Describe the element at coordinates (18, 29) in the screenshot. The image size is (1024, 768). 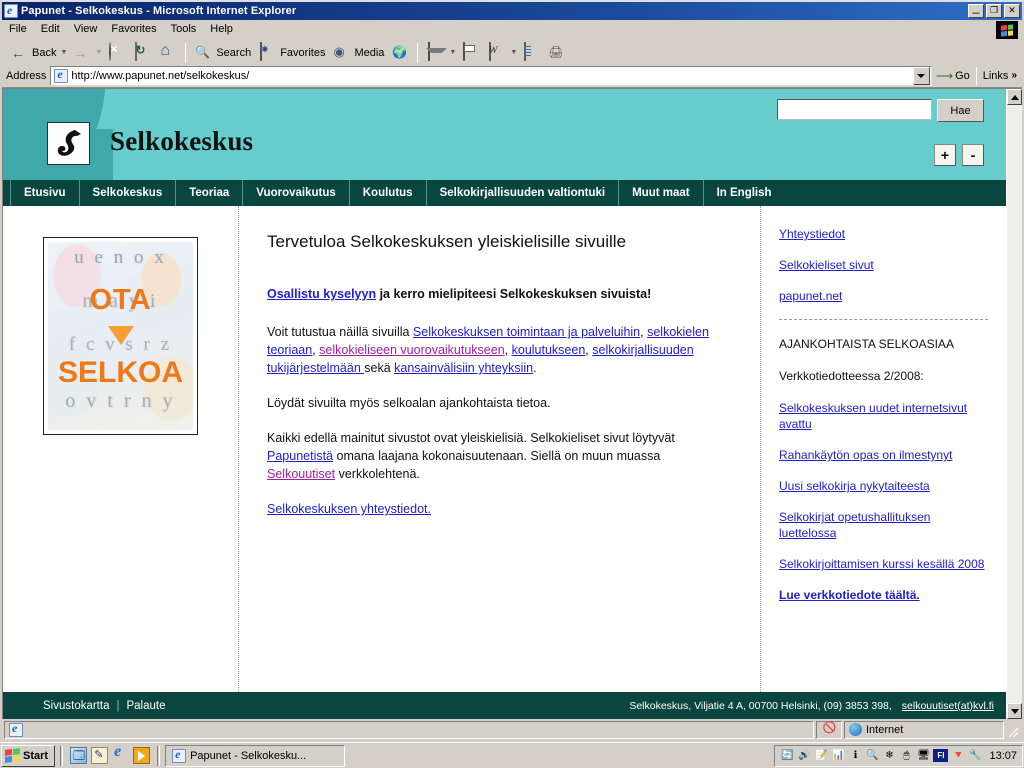
I see `menu-file: File` at that location.